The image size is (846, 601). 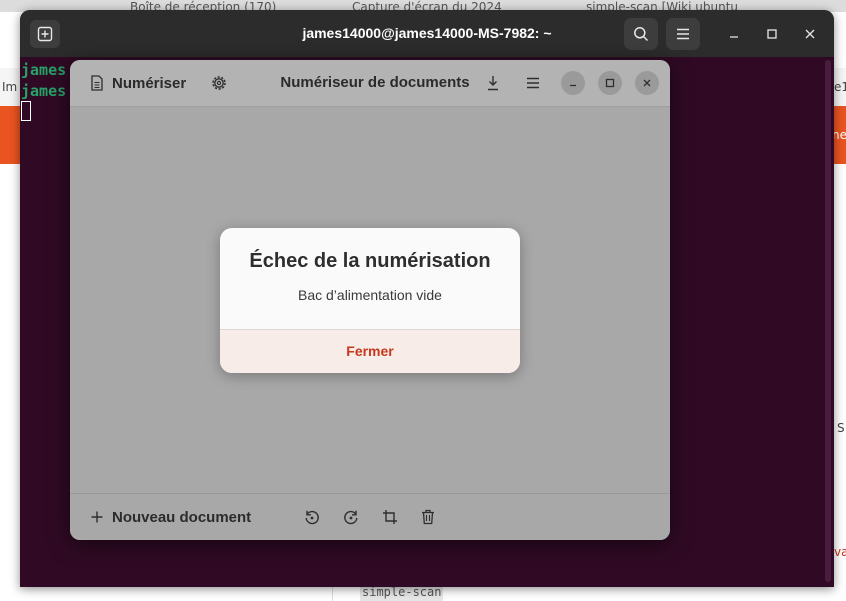 What do you see at coordinates (370, 261) in the screenshot?
I see `dialog-title: Échec de la numérisation` at bounding box center [370, 261].